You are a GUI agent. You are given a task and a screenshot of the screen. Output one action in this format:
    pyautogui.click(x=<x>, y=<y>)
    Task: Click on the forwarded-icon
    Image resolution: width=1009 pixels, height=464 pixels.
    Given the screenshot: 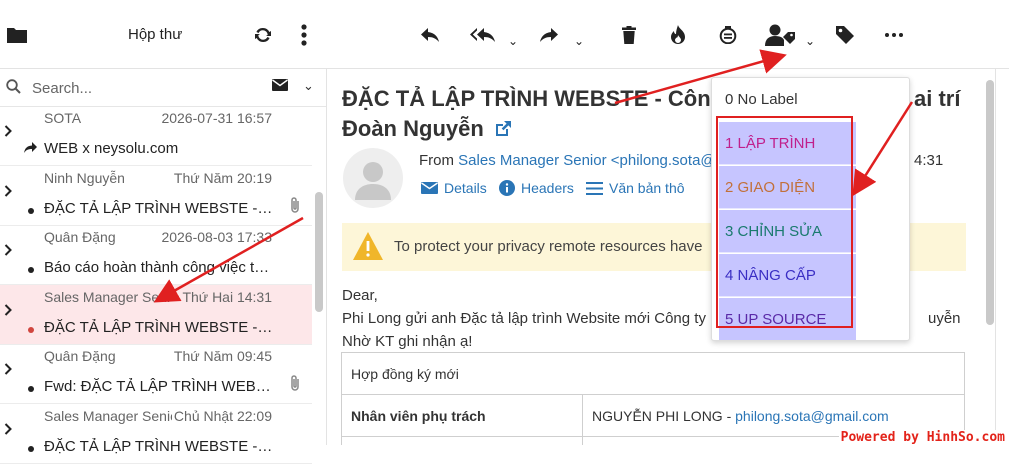 What is the action you would take?
    pyautogui.click(x=30, y=147)
    